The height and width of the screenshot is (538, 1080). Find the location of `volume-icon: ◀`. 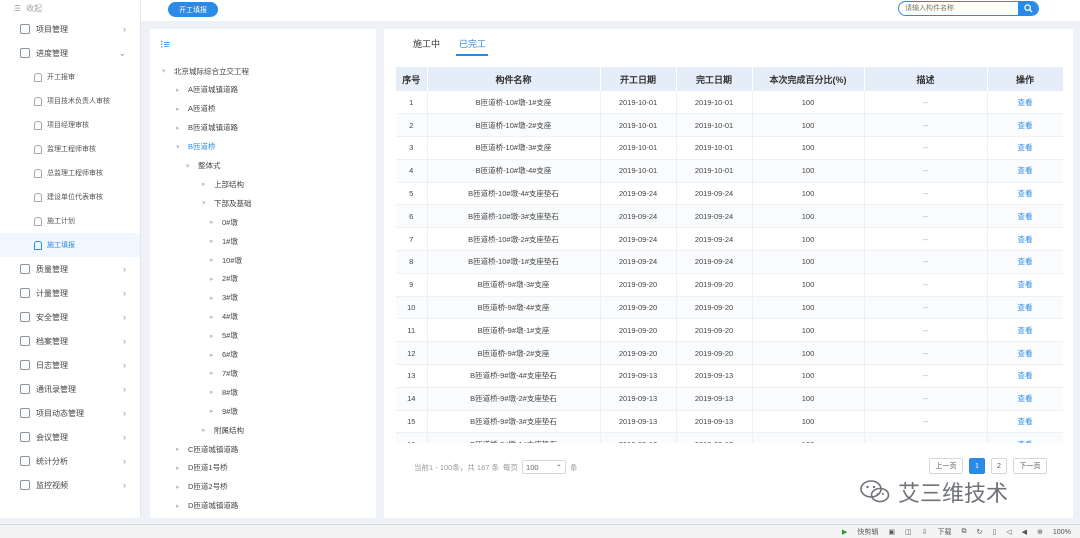

volume-icon: ◀ is located at coordinates (1024, 532).